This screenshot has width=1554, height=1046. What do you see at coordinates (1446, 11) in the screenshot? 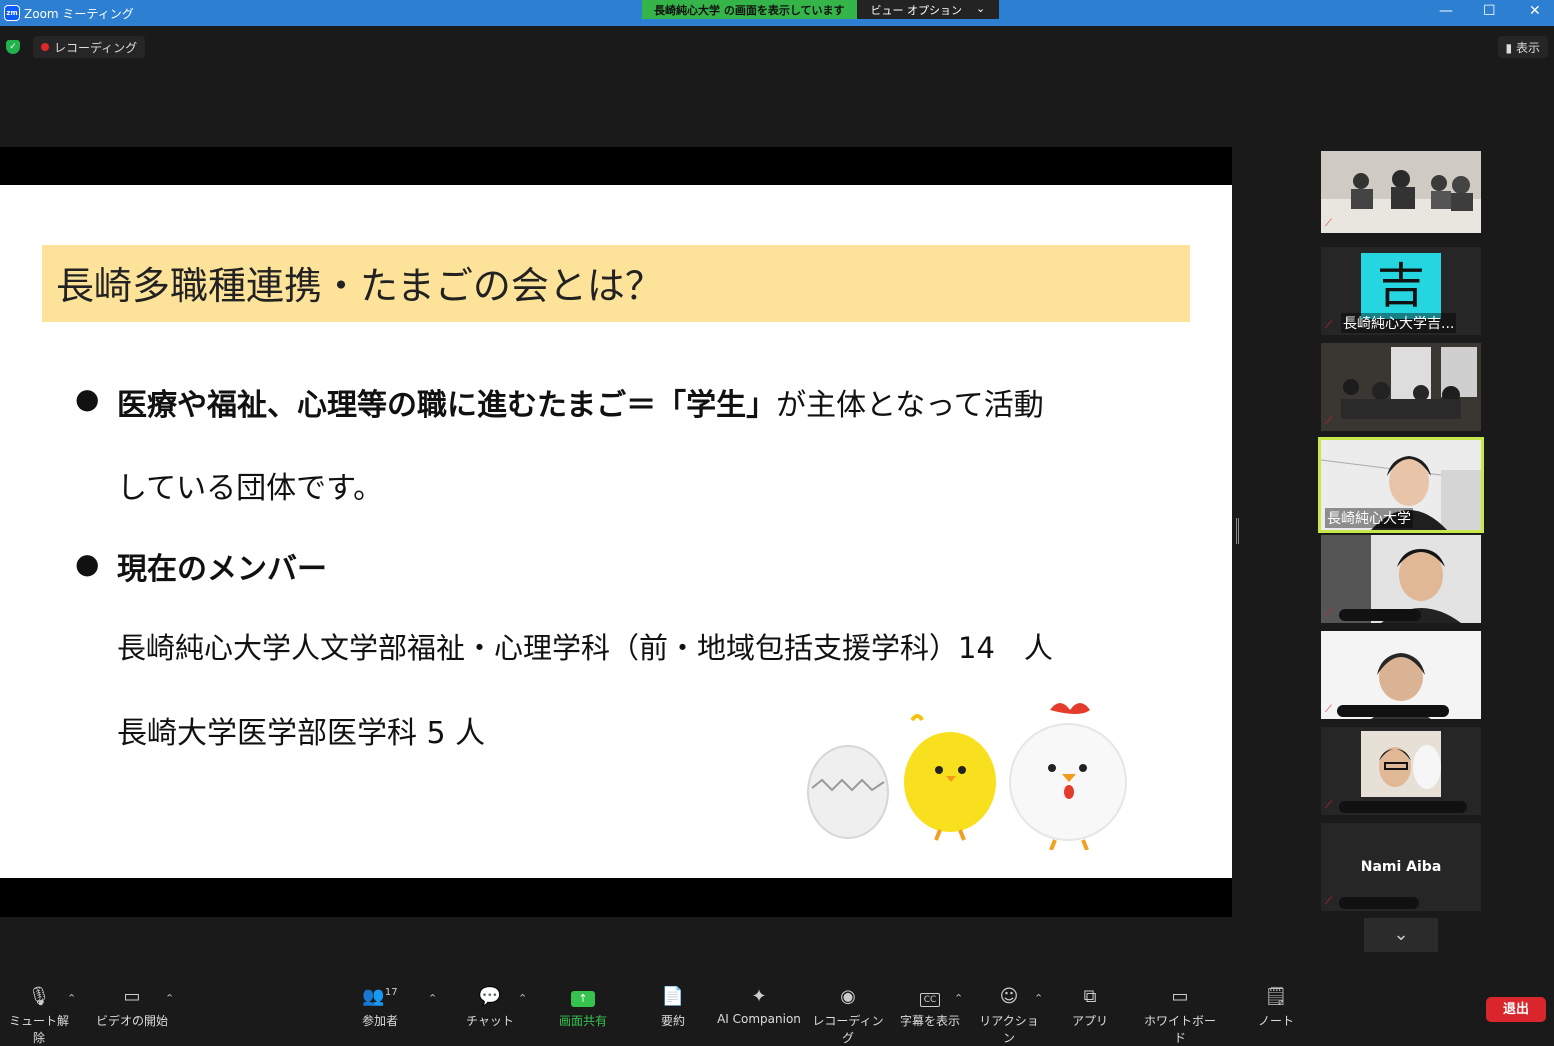
I see `minimize-icon: —` at bounding box center [1446, 11].